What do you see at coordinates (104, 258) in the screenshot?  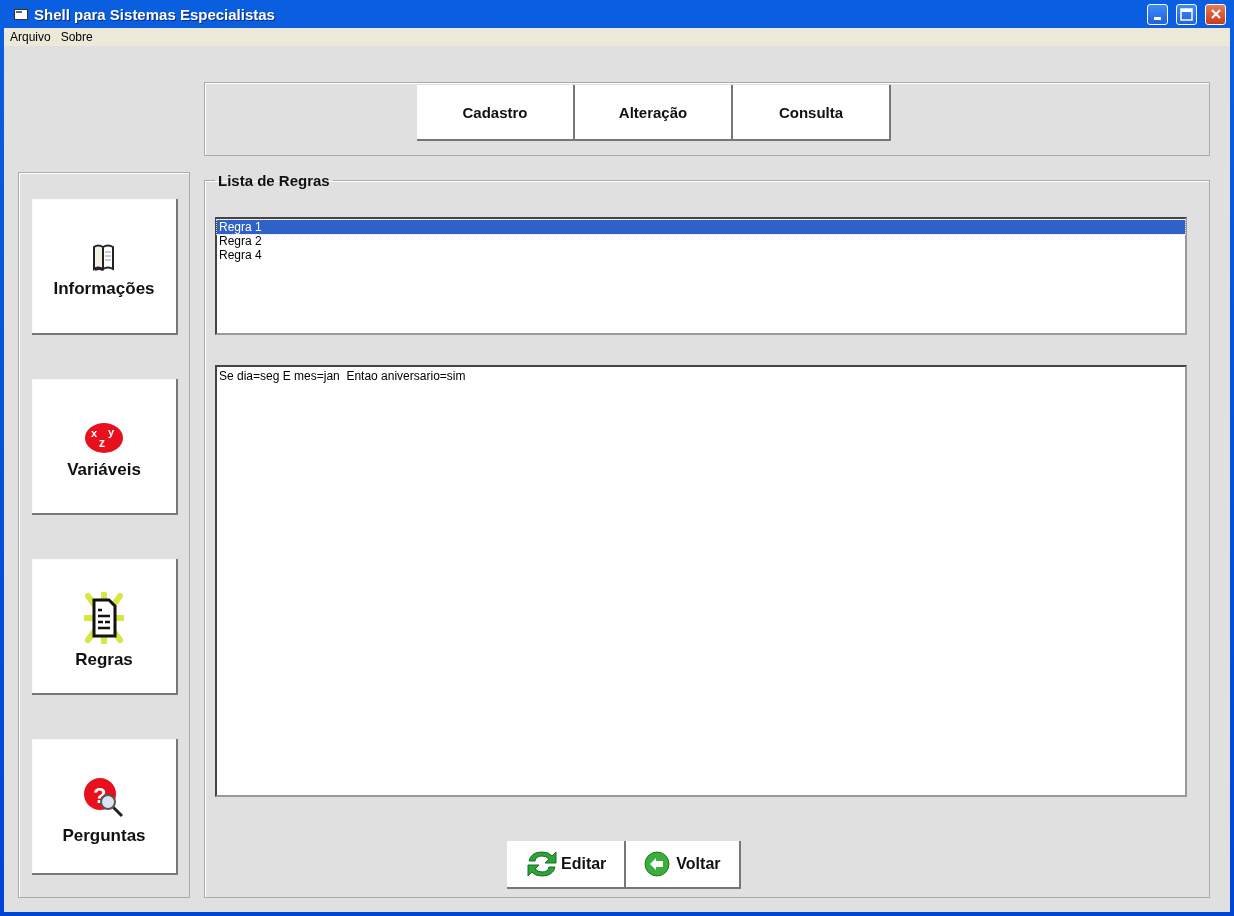 I see `book-icon` at bounding box center [104, 258].